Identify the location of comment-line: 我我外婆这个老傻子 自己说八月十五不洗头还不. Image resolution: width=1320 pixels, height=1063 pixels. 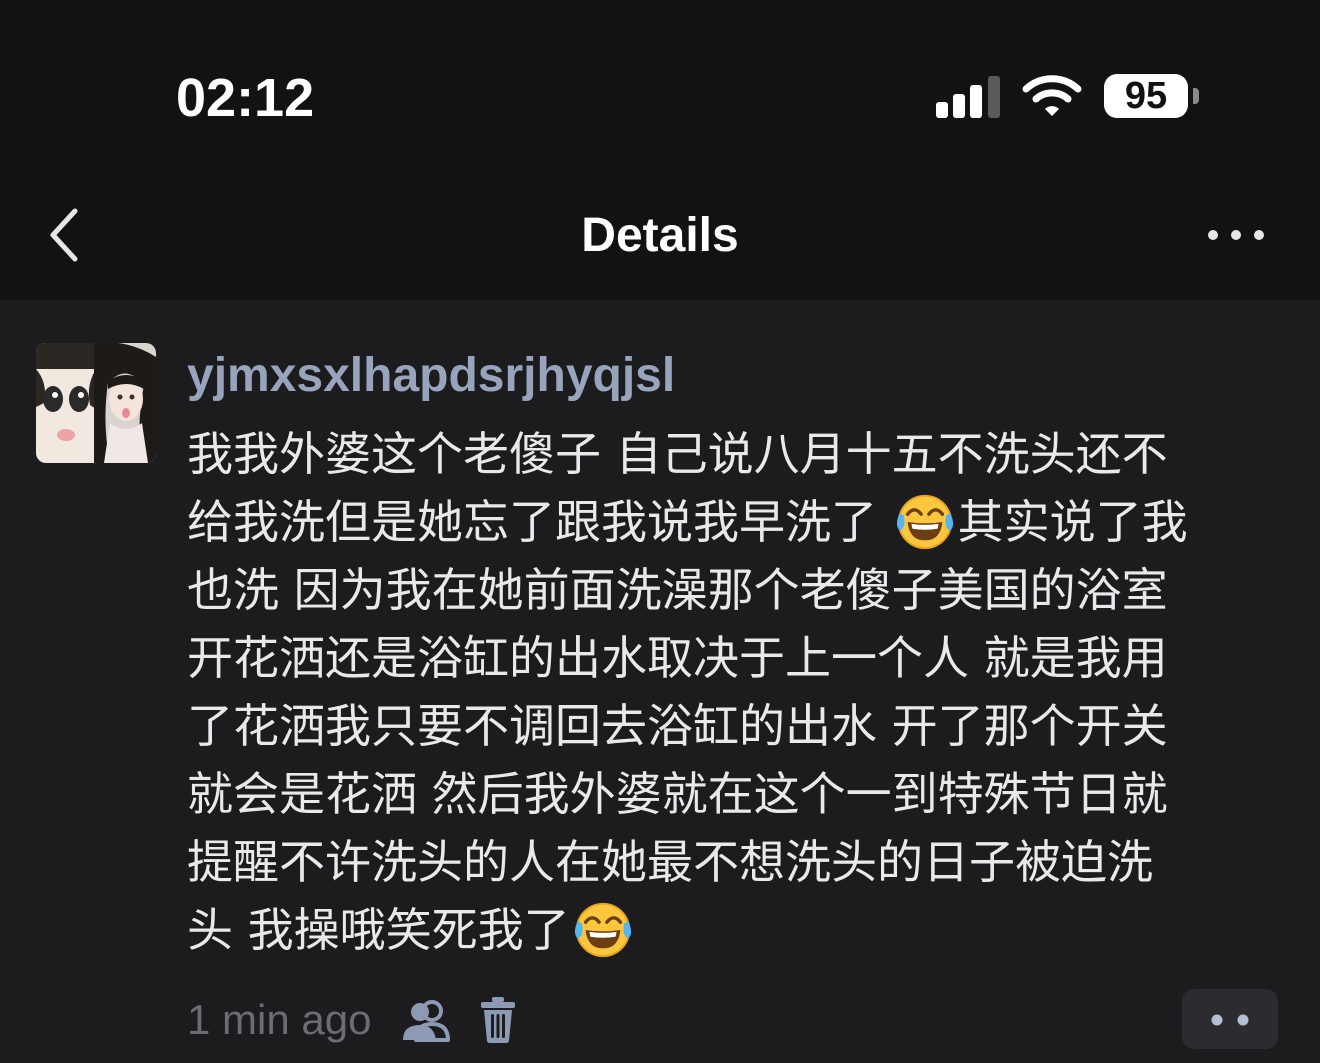
(737, 454).